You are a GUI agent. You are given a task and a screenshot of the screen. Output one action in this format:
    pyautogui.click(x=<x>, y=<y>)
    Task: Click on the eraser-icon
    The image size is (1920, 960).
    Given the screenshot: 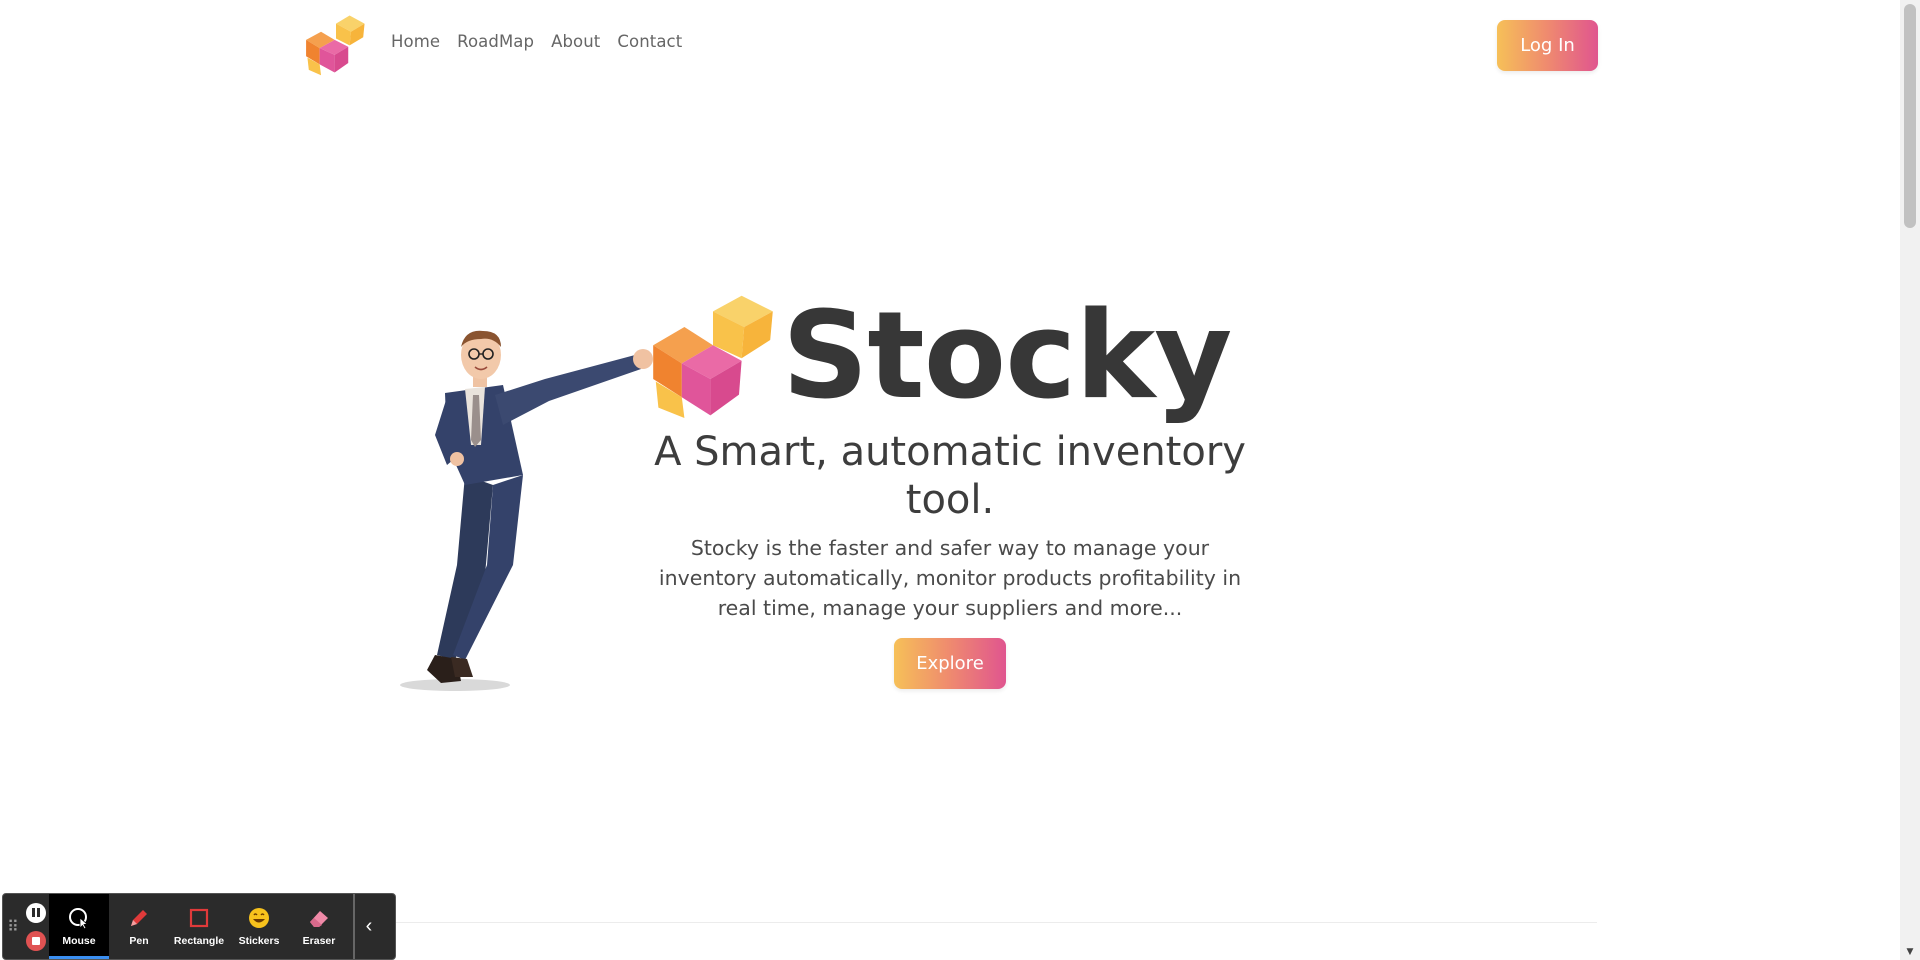 What is the action you would take?
    pyautogui.click(x=319, y=918)
    